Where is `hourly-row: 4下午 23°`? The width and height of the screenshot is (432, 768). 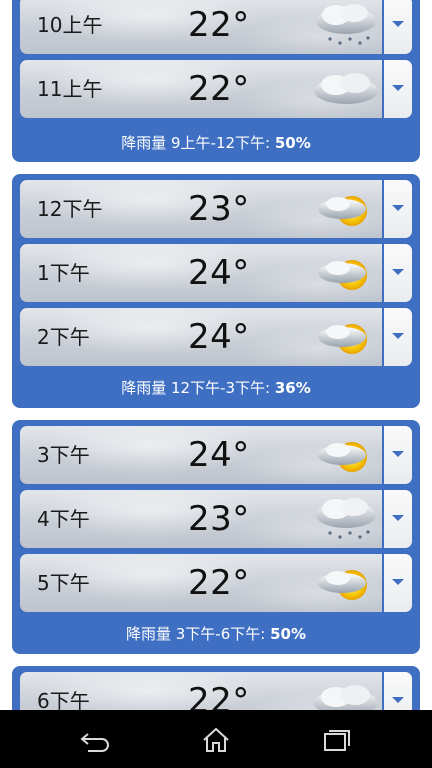 hourly-row: 4下午 23° is located at coordinates (216, 519).